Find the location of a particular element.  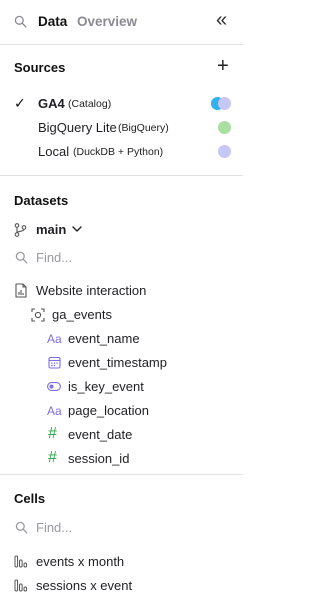

source-name: GA4 is located at coordinates (51, 103).